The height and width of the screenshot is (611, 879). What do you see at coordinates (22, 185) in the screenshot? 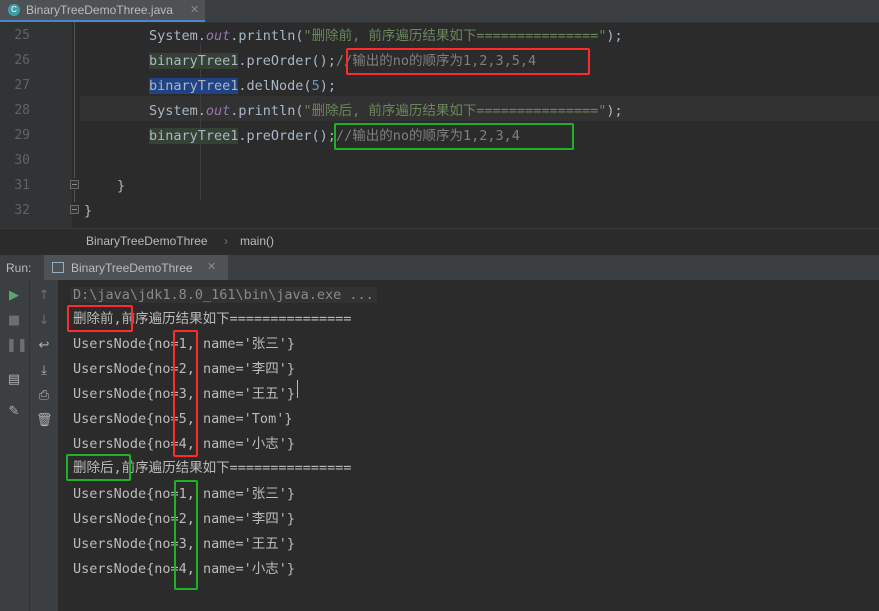
I see `line-number: 31` at bounding box center [22, 185].